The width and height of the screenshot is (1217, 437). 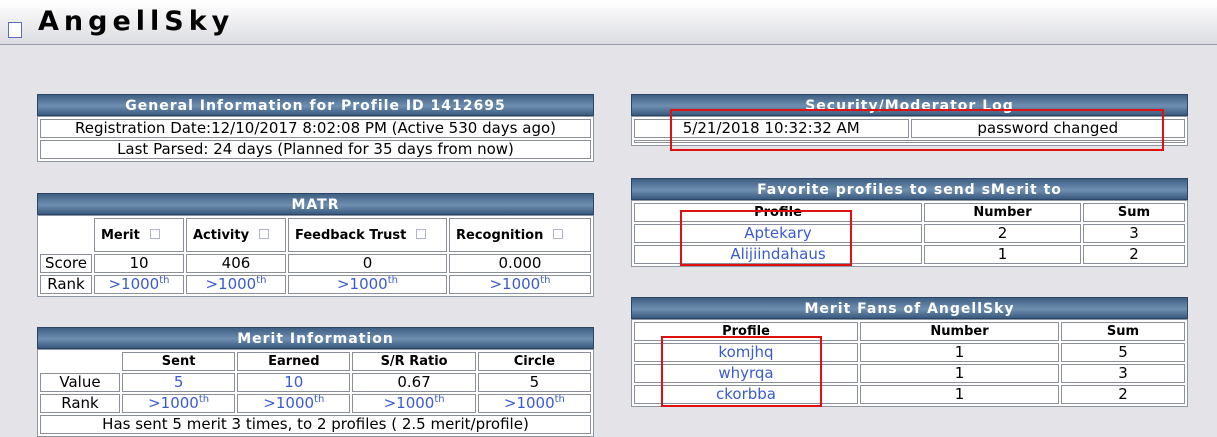 What do you see at coordinates (367, 235) in the screenshot?
I see `matr-col-feedback-trust: Feedback Trust` at bounding box center [367, 235].